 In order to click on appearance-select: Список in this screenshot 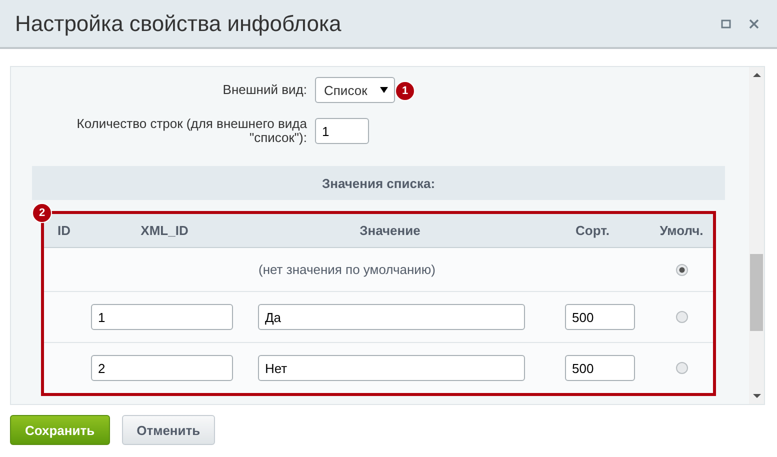, I will do `click(355, 90)`.